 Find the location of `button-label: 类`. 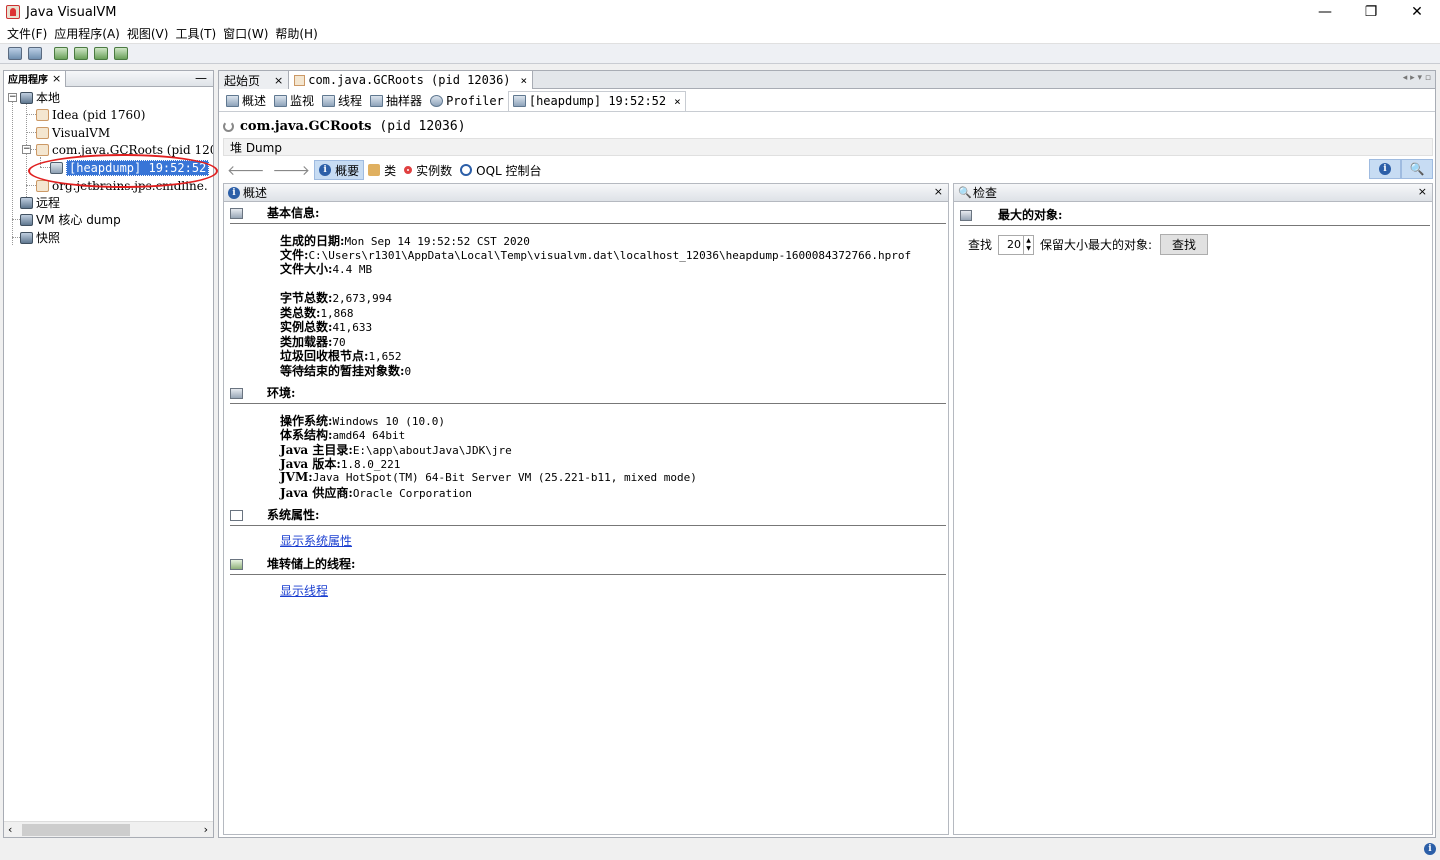

button-label: 类 is located at coordinates (390, 170).